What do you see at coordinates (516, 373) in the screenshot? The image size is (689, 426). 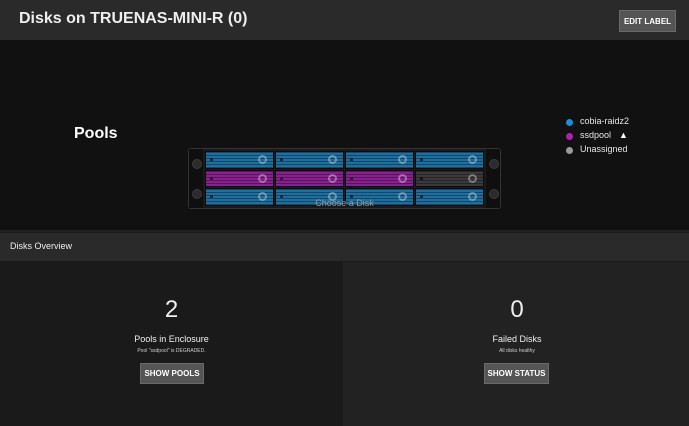 I see `show-status-button: SHOW STATUS` at bounding box center [516, 373].